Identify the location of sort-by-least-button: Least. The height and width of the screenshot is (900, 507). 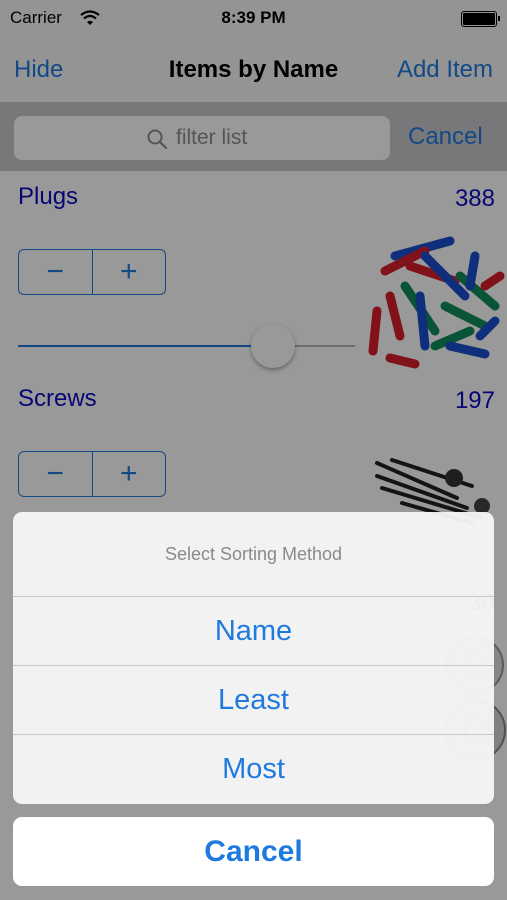
(253, 700).